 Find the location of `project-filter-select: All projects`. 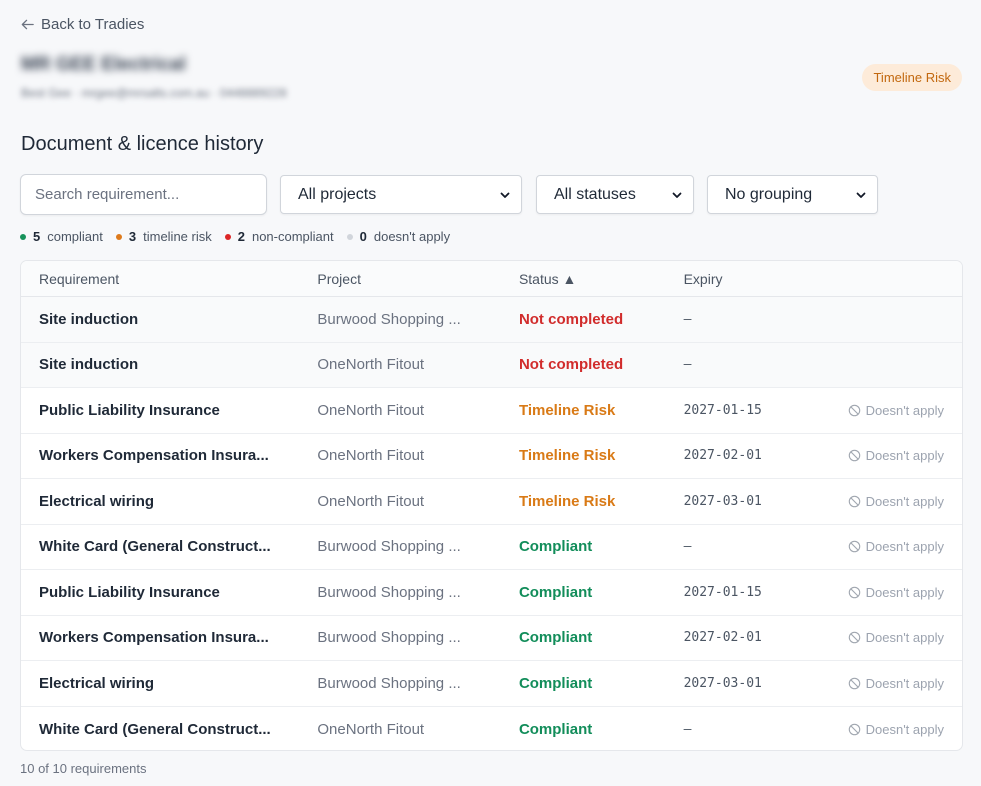

project-filter-select: All projects is located at coordinates (401, 194).